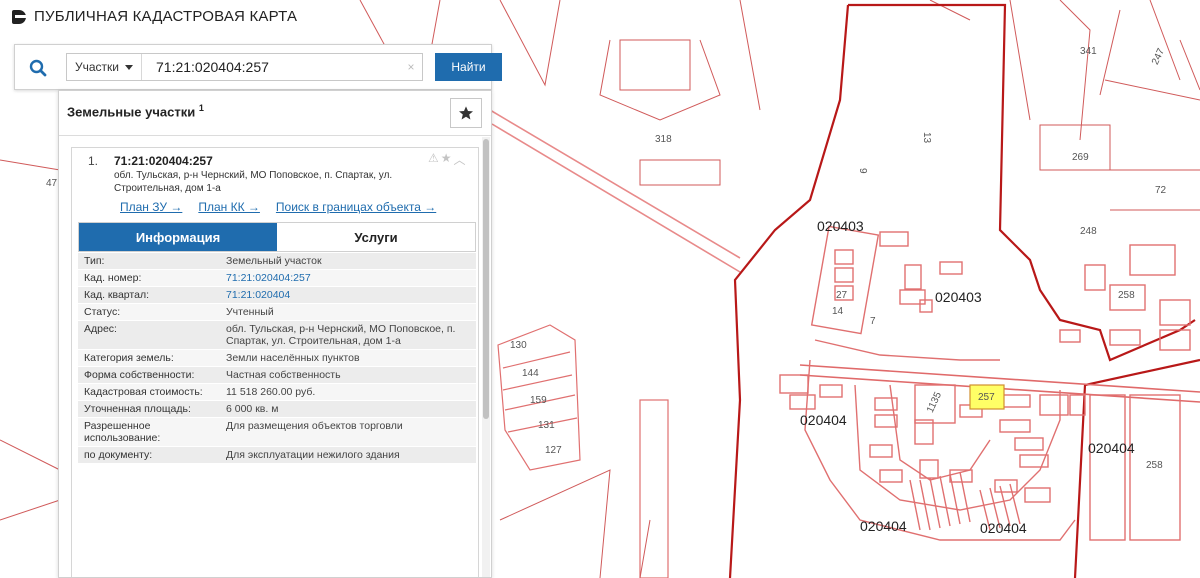  Describe the element at coordinates (486, 279) in the screenshot. I see `scrollbar-thumb` at that location.